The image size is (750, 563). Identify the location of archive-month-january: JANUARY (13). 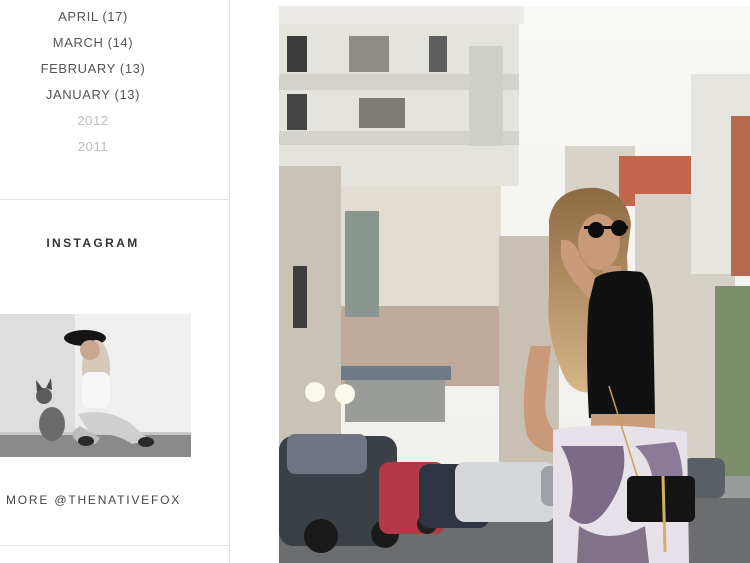
(93, 95).